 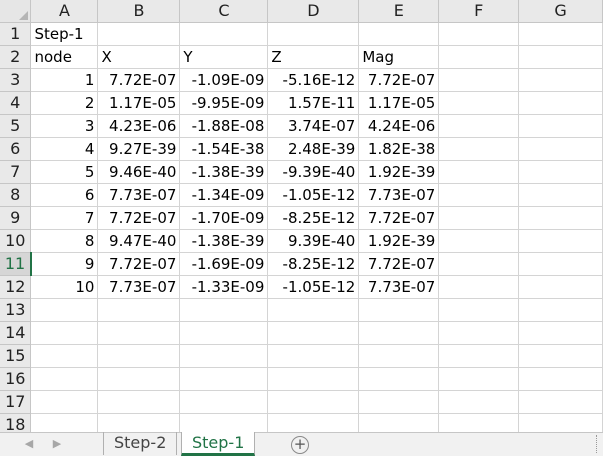 I want to click on cell-a15, so click(x=64, y=356).